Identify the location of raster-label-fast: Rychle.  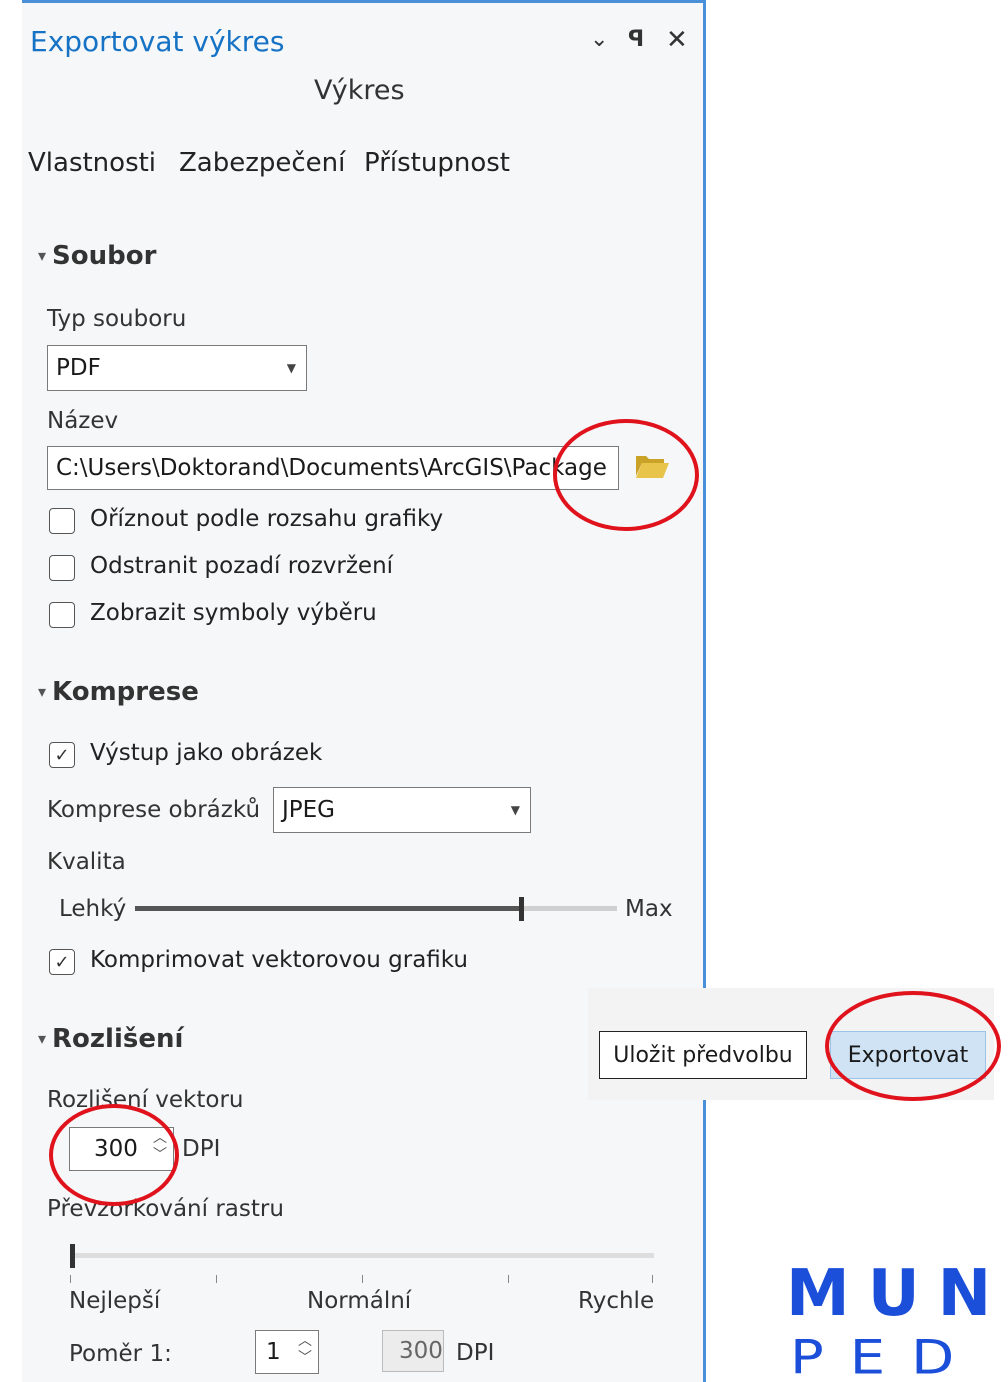
(616, 1301).